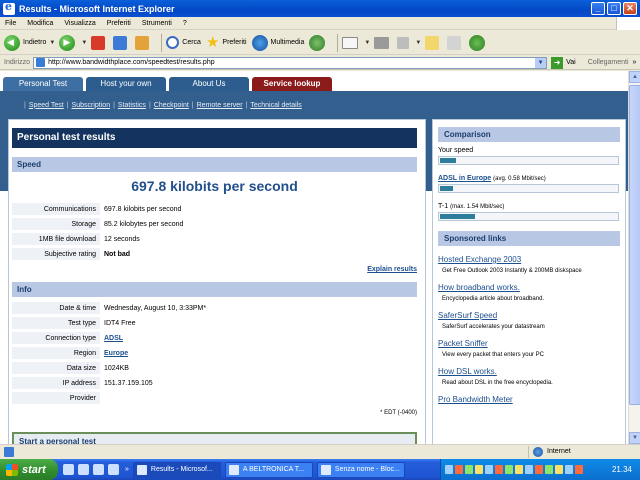  What do you see at coordinates (111, 338) in the screenshot?
I see `connection-type-link: ADSL` at bounding box center [111, 338].